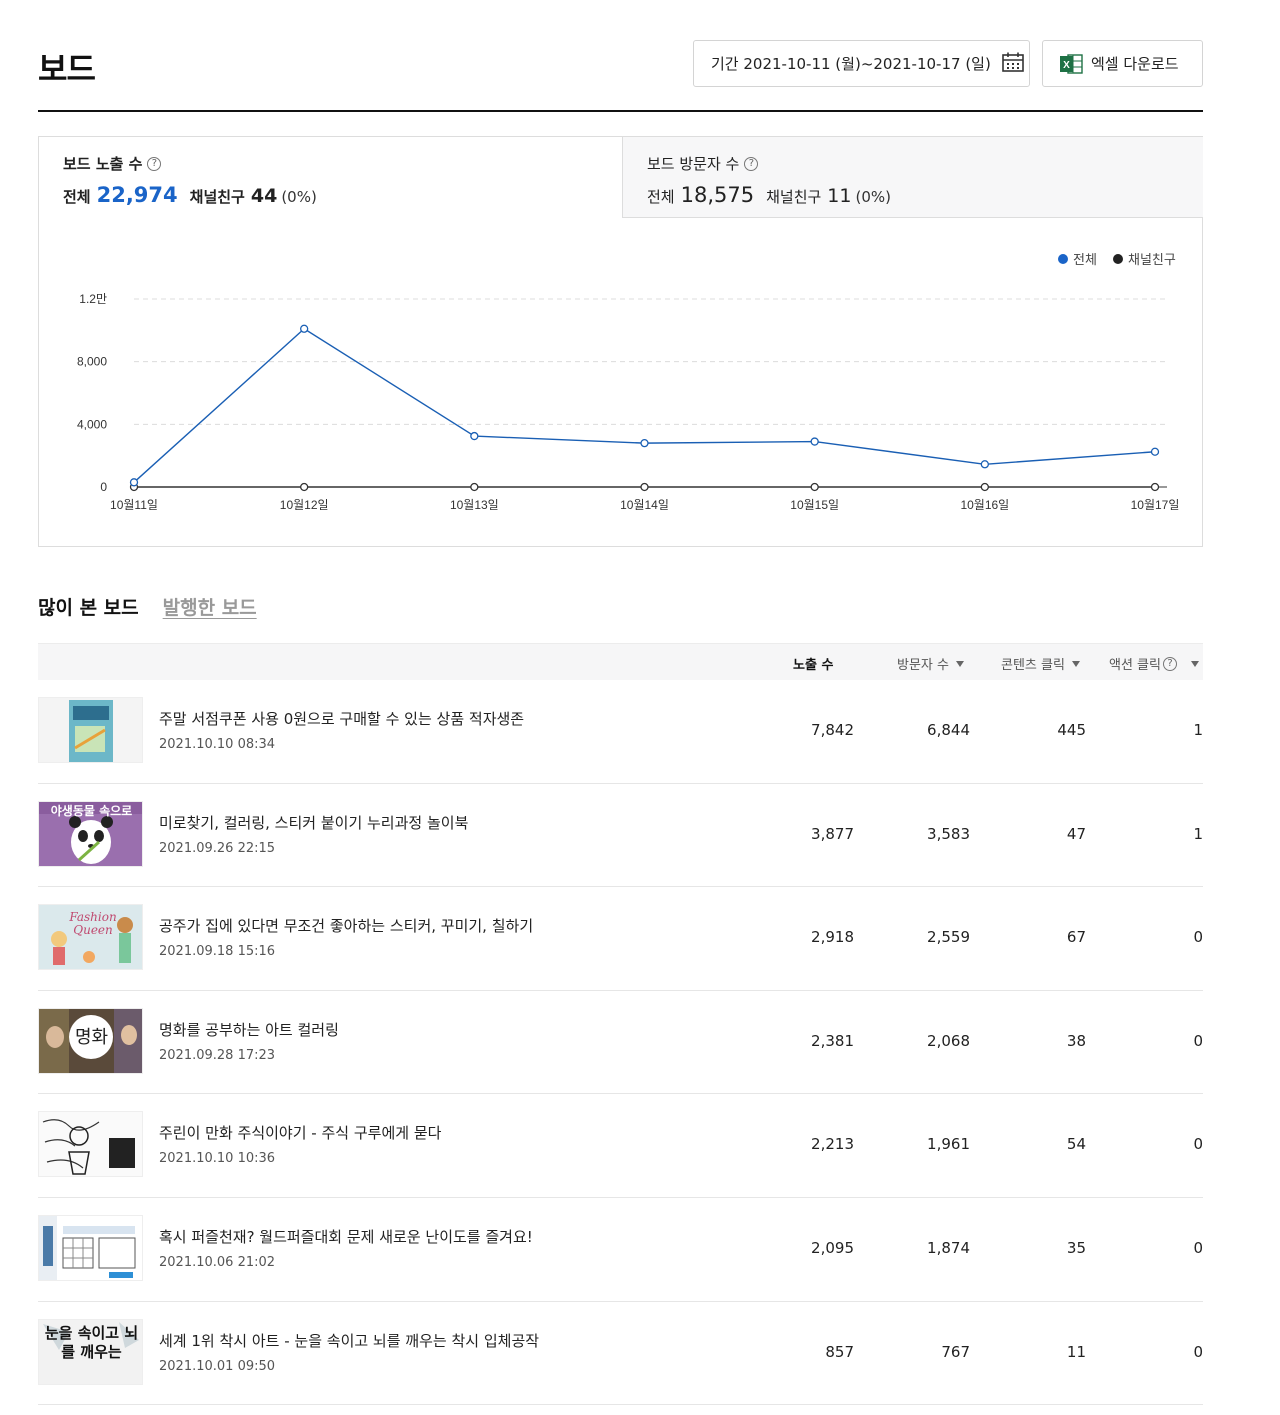 Image resolution: width=1280 pixels, height=1415 pixels. What do you see at coordinates (1076, 1040) in the screenshot?
I see `cell-content-click: 38` at bounding box center [1076, 1040].